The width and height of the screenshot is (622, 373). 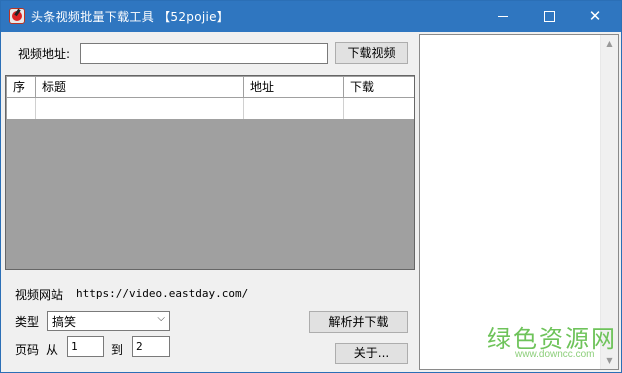 I want to click on cell-title, so click(x=140, y=108).